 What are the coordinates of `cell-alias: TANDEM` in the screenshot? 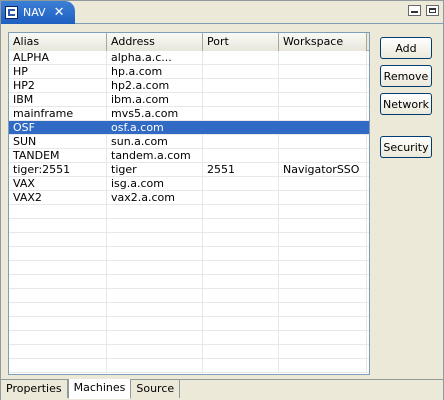 It's located at (58, 155).